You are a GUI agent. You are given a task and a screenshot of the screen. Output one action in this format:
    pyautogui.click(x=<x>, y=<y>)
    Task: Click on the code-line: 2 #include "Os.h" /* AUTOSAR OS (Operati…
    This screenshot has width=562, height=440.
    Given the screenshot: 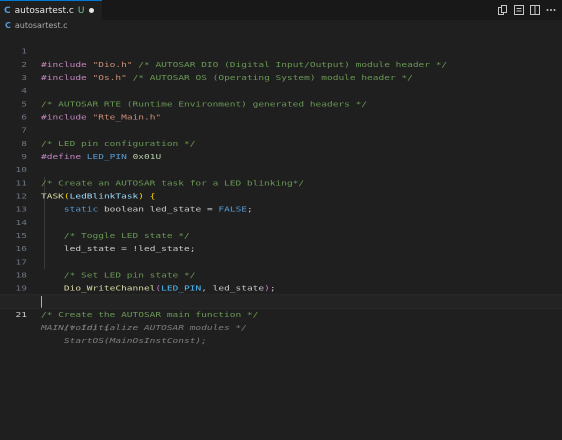 What is the action you would take?
    pyautogui.click(x=281, y=64)
    